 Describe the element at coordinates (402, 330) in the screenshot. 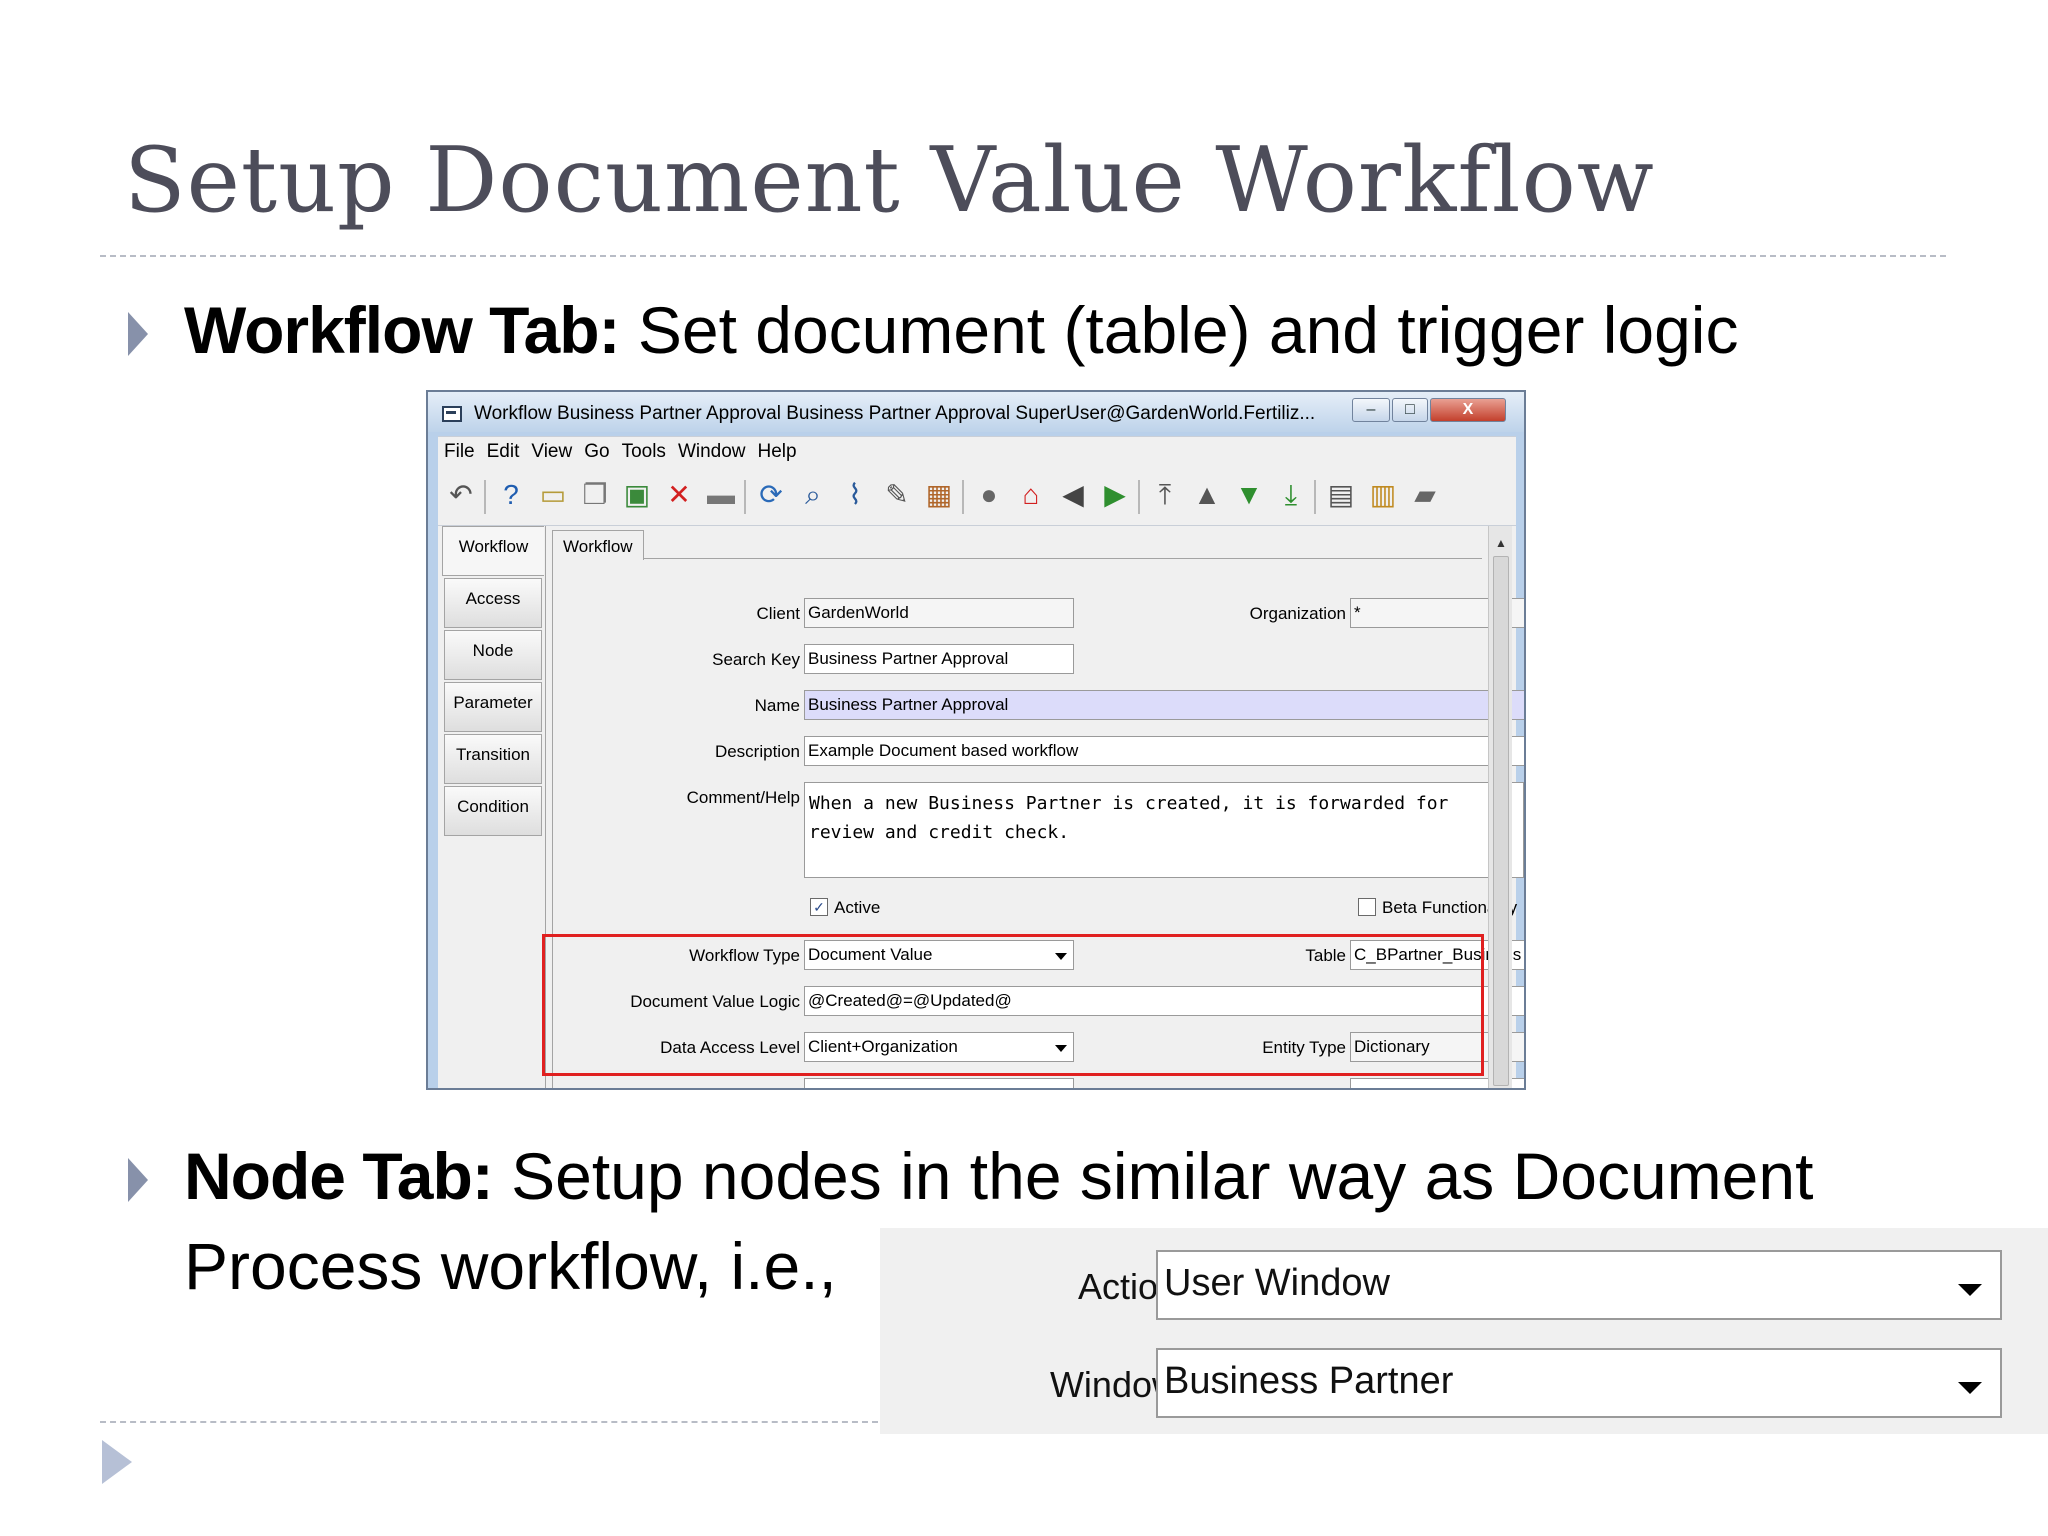

I see `bullet-workflow-tab-heading: Workflow Tab:` at that location.